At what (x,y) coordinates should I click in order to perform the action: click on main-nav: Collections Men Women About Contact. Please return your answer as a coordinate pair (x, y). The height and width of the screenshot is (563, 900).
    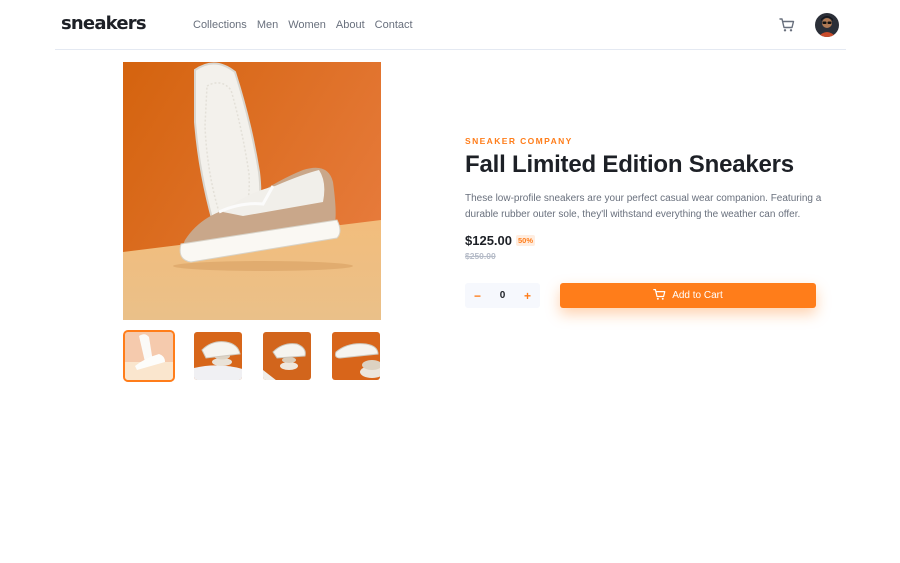
    Looking at the image, I should click on (303, 25).